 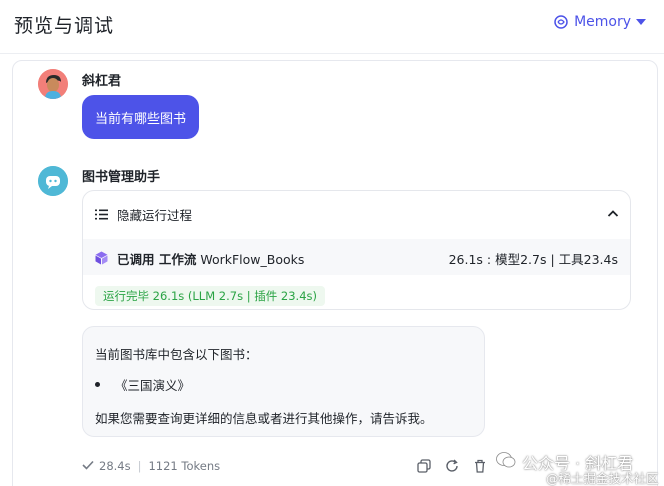 I want to click on message-stats: 28.4s | 1121 Tokens, so click(x=151, y=466).